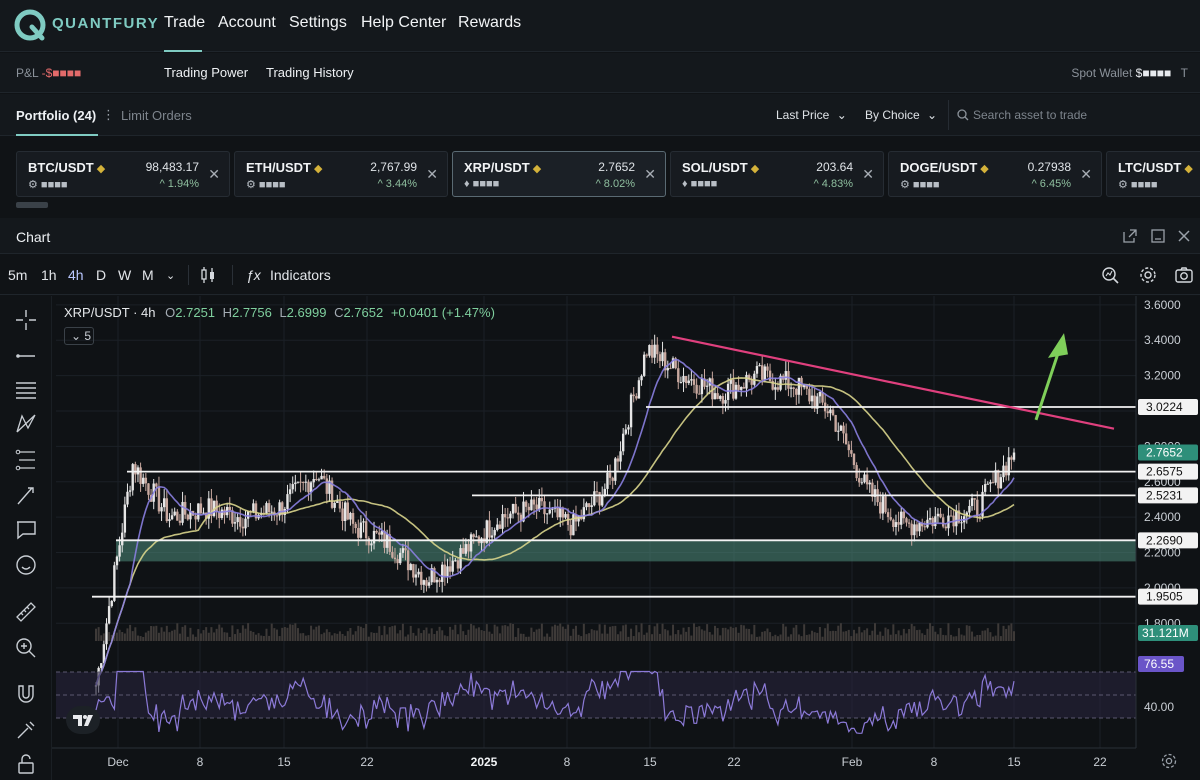 The width and height of the screenshot is (1200, 780). What do you see at coordinates (49, 275) in the screenshot?
I see `timeframe-1h: 1h` at bounding box center [49, 275].